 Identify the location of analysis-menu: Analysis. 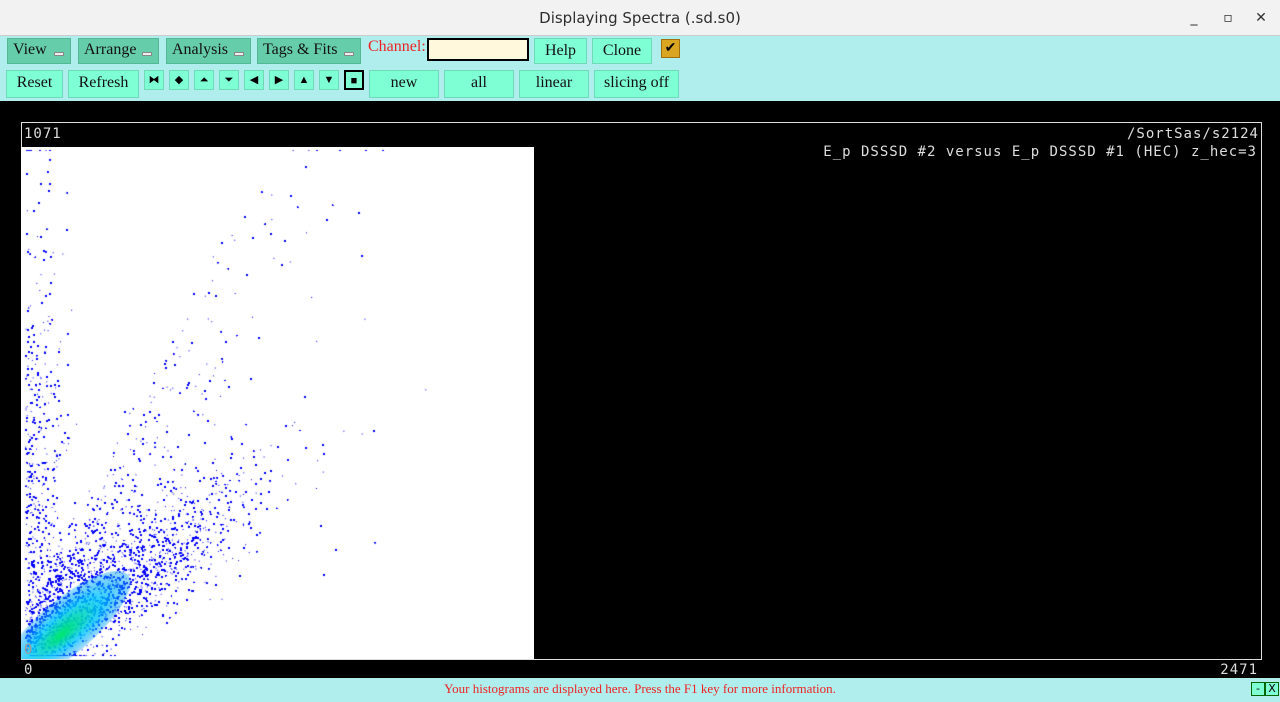
(208, 51).